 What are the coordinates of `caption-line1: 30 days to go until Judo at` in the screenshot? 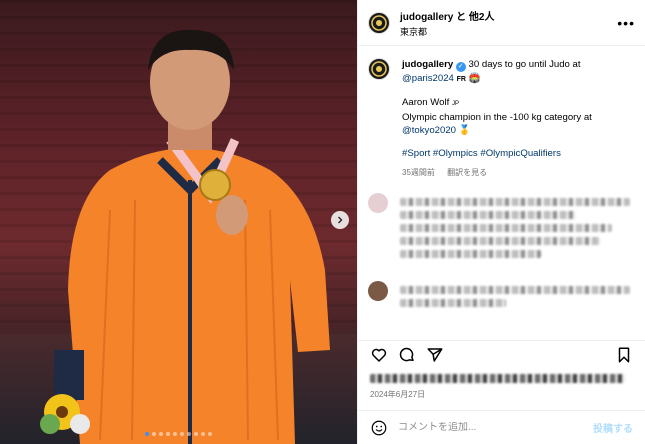 It's located at (524, 64).